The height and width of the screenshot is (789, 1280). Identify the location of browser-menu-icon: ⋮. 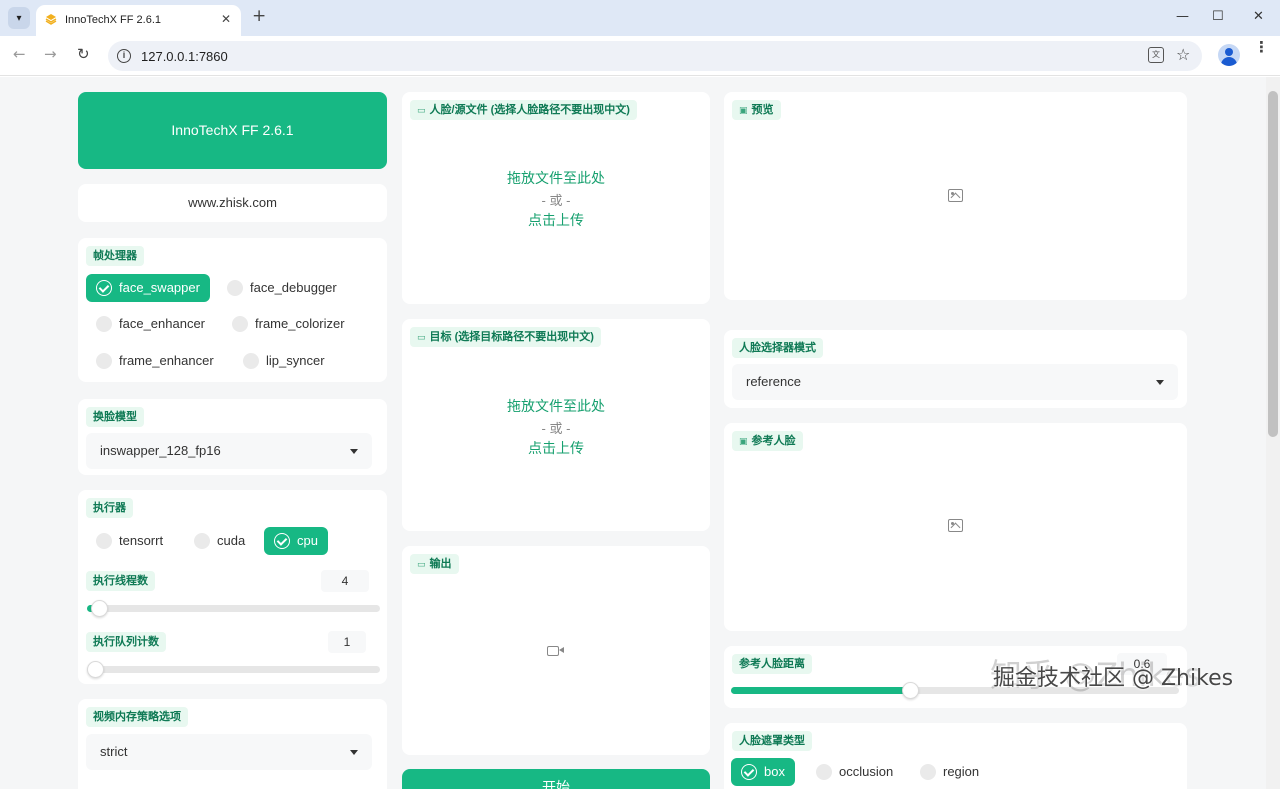
(1261, 47).